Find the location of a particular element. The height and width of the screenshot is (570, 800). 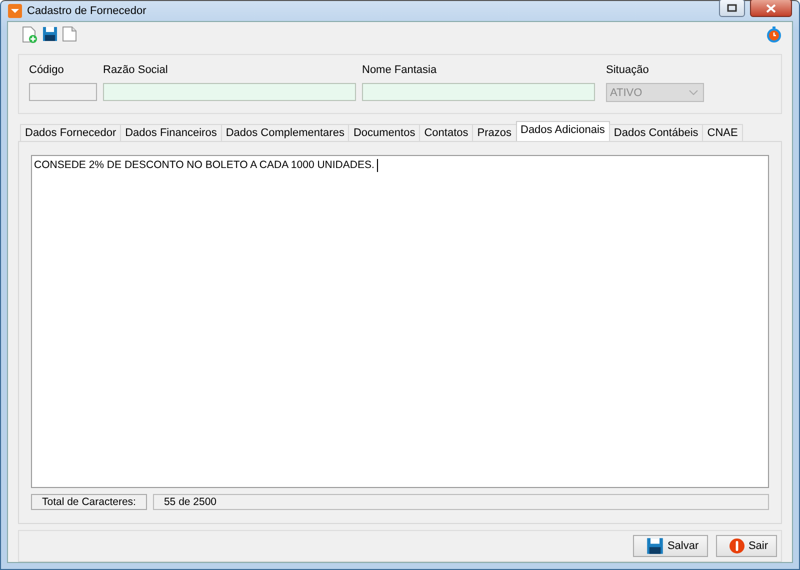

restore-button is located at coordinates (732, 8).